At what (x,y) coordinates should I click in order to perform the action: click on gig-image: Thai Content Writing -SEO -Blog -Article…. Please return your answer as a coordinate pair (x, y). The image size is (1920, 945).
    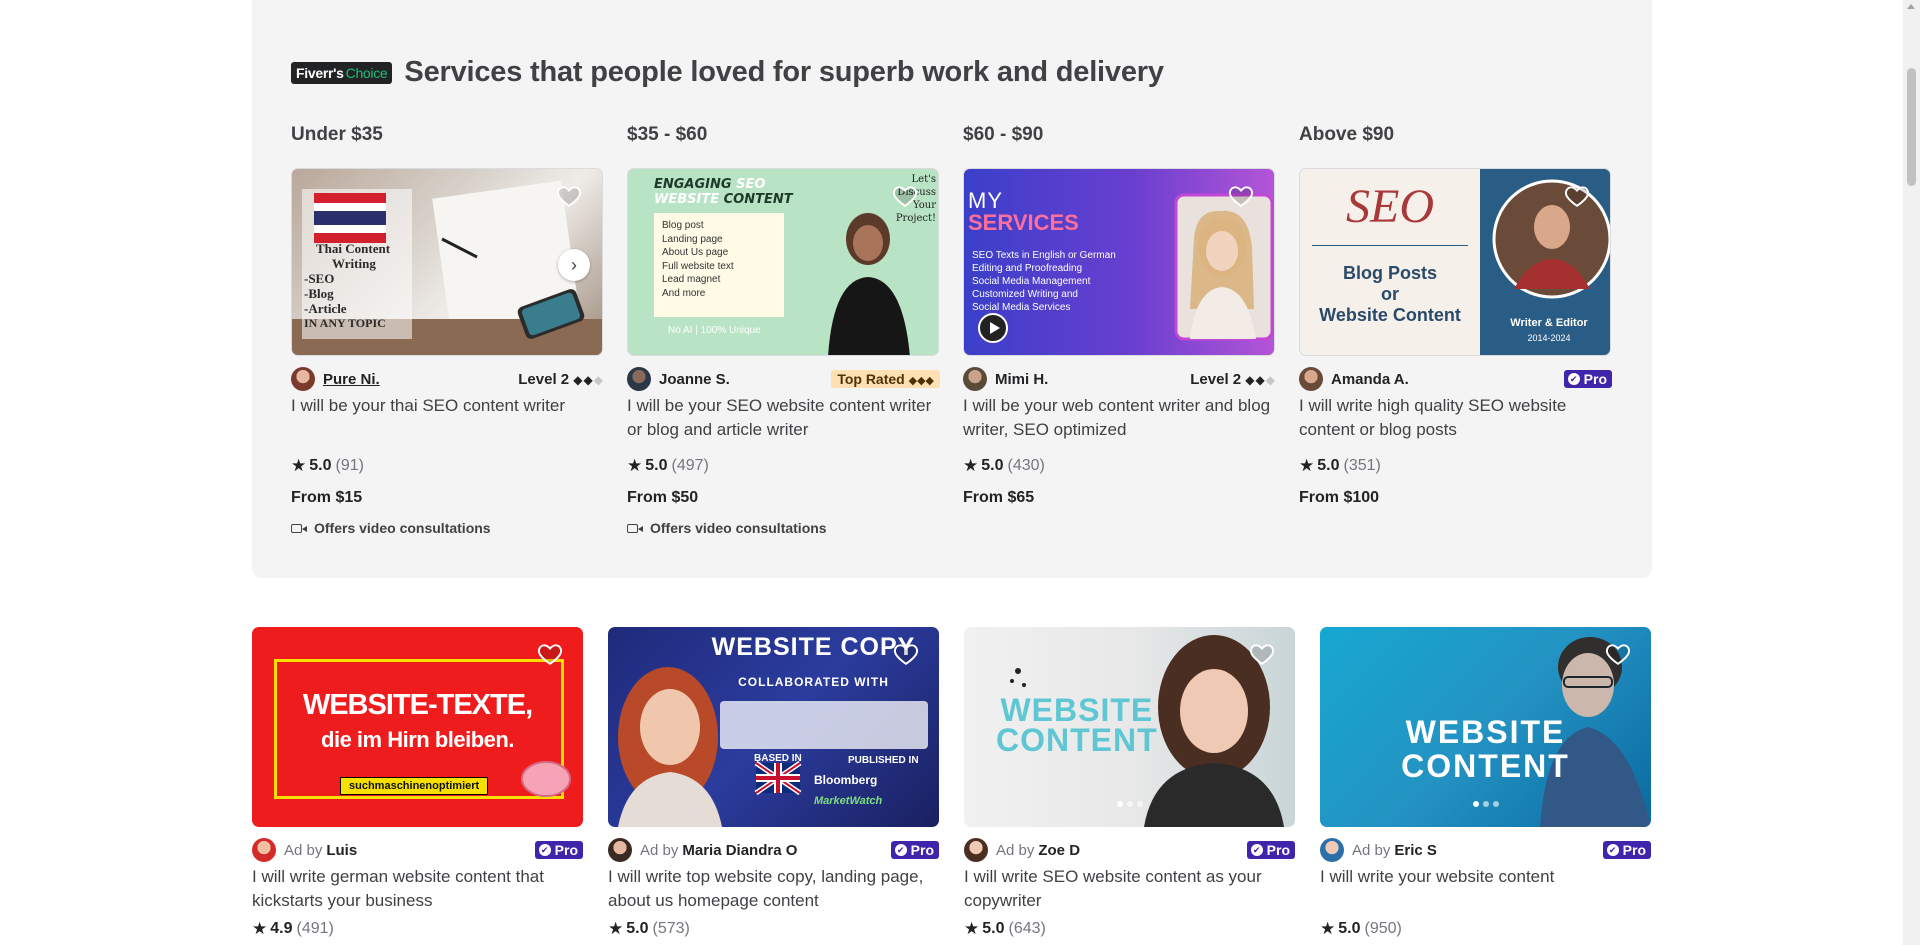
    Looking at the image, I should click on (447, 262).